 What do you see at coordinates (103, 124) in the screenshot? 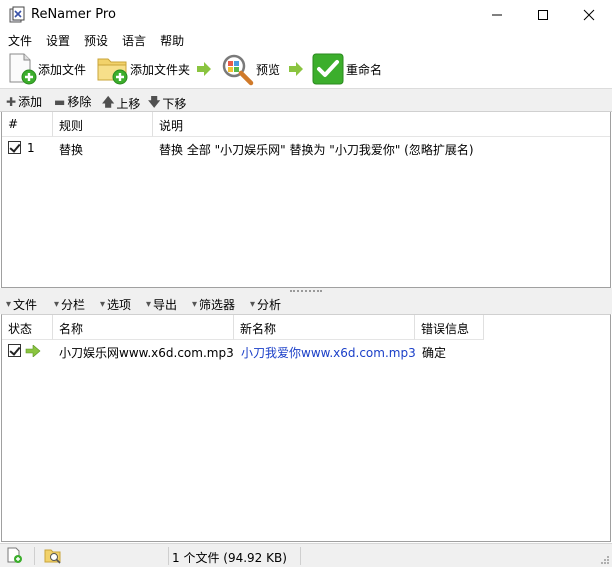
I see `column-header-rule: 规则` at bounding box center [103, 124].